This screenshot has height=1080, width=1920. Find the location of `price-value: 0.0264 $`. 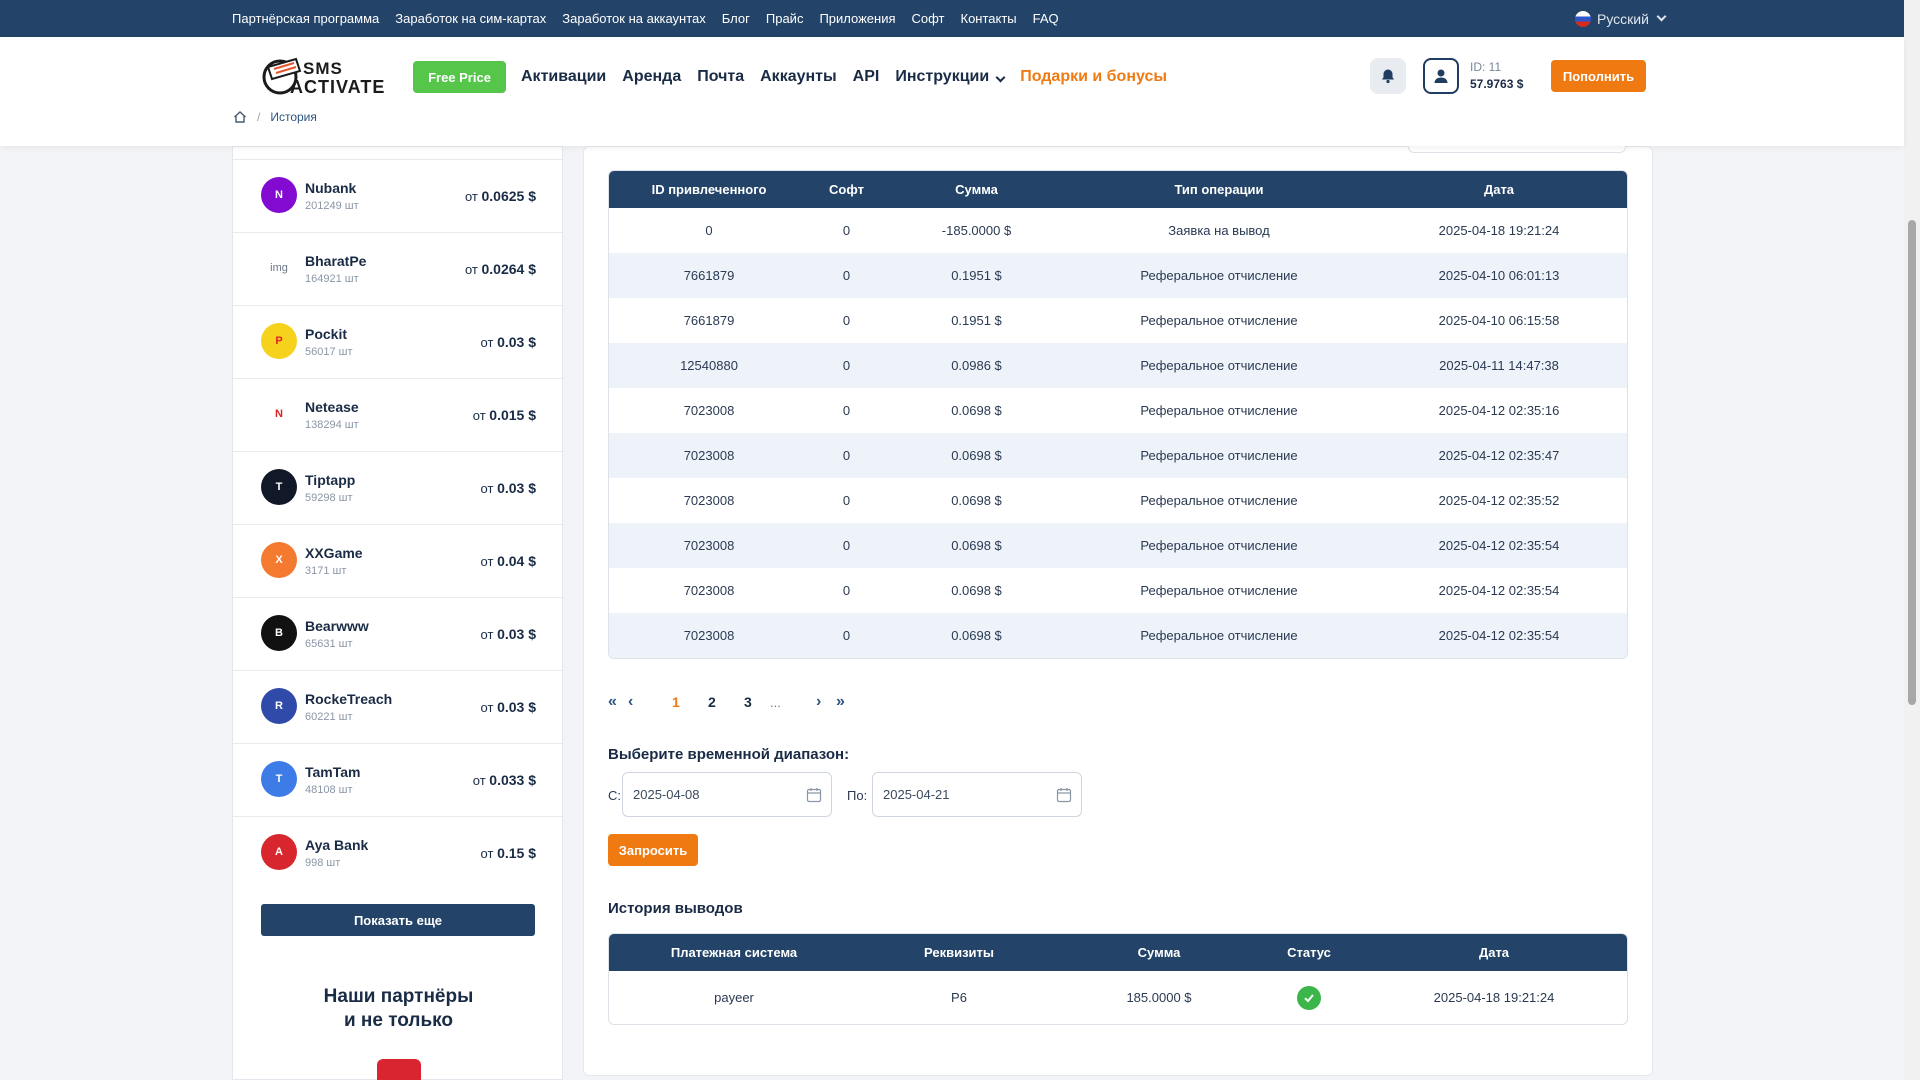

price-value: 0.0264 $ is located at coordinates (509, 269).